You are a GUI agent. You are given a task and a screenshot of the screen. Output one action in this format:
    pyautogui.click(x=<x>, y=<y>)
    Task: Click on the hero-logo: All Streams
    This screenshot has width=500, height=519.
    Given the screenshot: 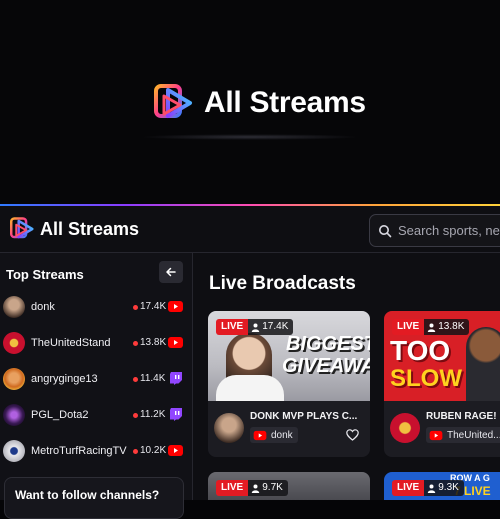 What is the action you would take?
    pyautogui.click(x=260, y=103)
    